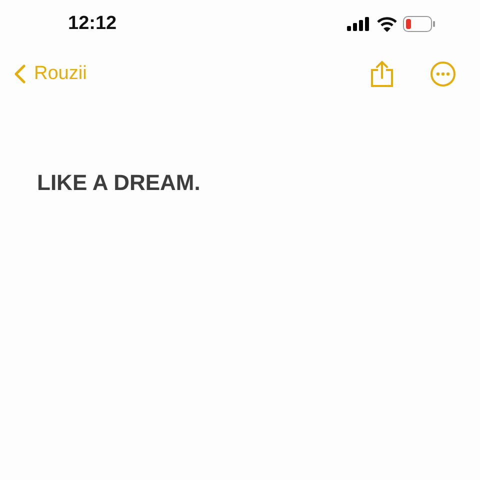 The width and height of the screenshot is (480, 480). I want to click on signal-icon, so click(359, 24).